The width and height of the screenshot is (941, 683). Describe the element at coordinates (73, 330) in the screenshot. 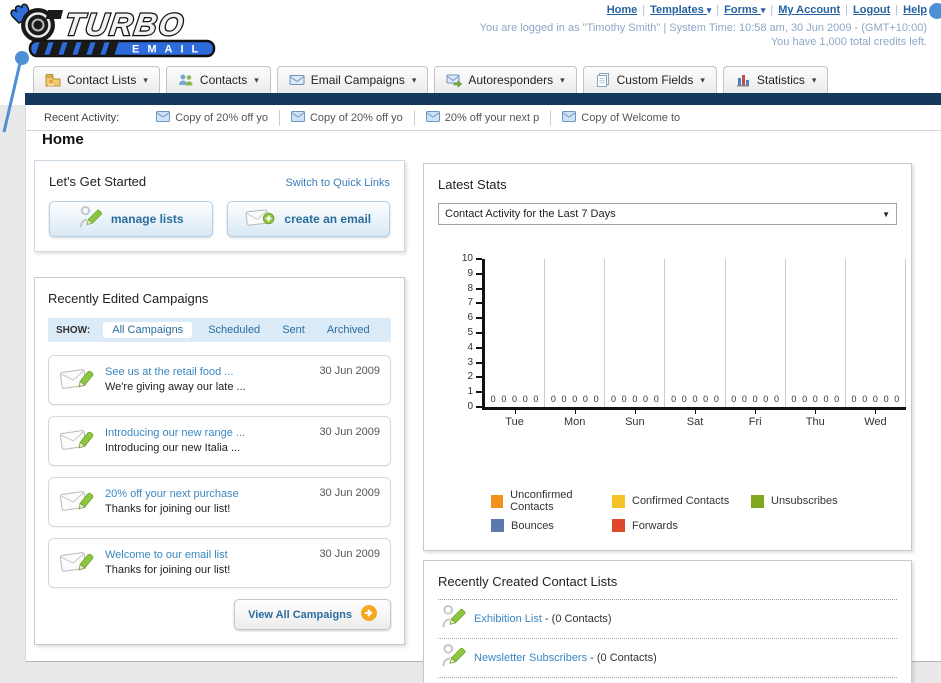

I see `show-label: SHOW:` at that location.